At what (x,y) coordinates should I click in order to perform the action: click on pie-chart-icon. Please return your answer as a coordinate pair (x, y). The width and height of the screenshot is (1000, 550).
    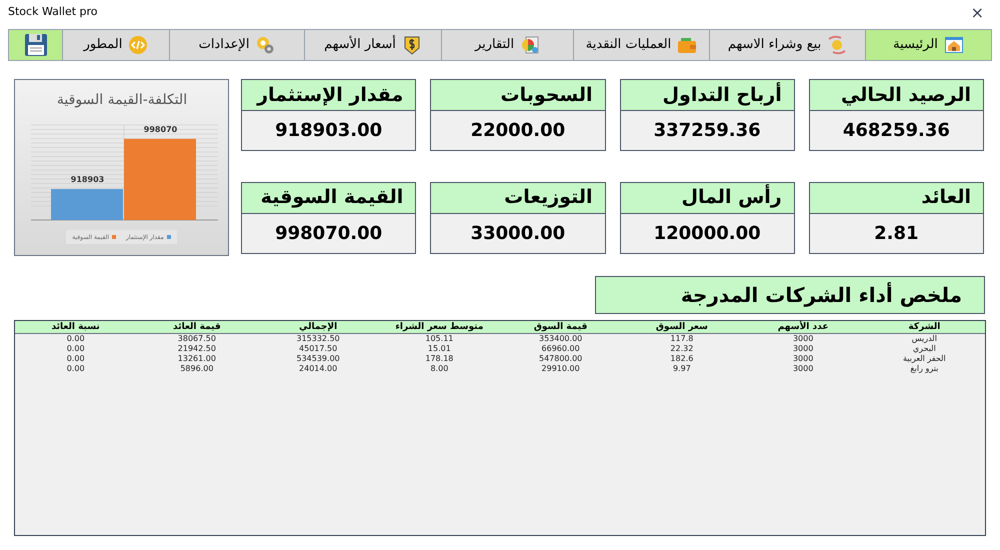
    Looking at the image, I should click on (530, 45).